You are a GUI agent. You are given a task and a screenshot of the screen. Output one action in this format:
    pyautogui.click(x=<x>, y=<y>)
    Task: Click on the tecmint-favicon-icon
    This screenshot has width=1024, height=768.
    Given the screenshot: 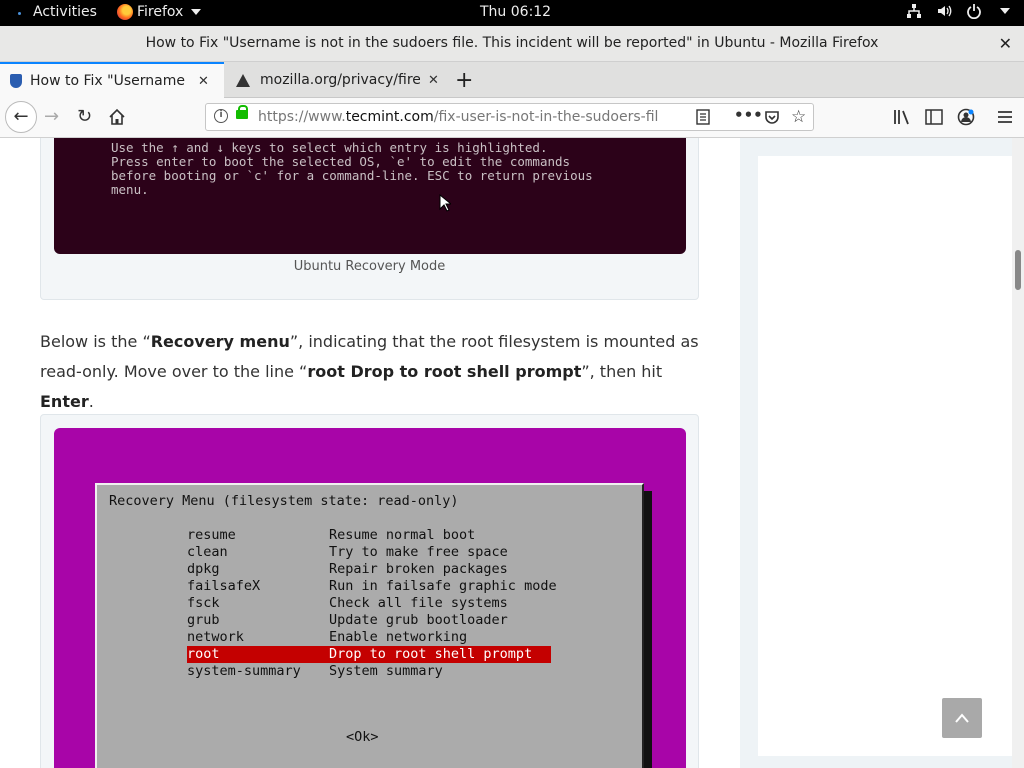 What is the action you would take?
    pyautogui.click(x=16, y=81)
    